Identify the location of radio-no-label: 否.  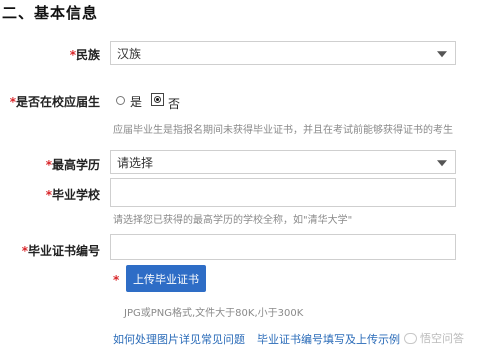
(174, 104).